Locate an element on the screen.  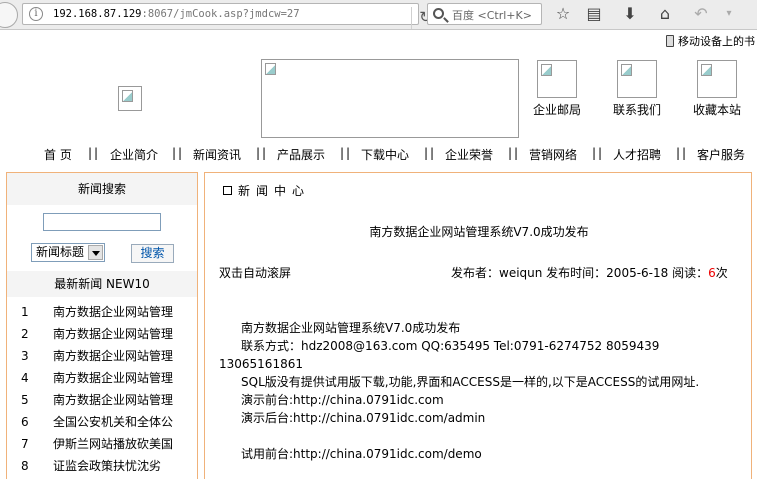
list-item: 4 南方数据企业网站管理 is located at coordinates (102, 378).